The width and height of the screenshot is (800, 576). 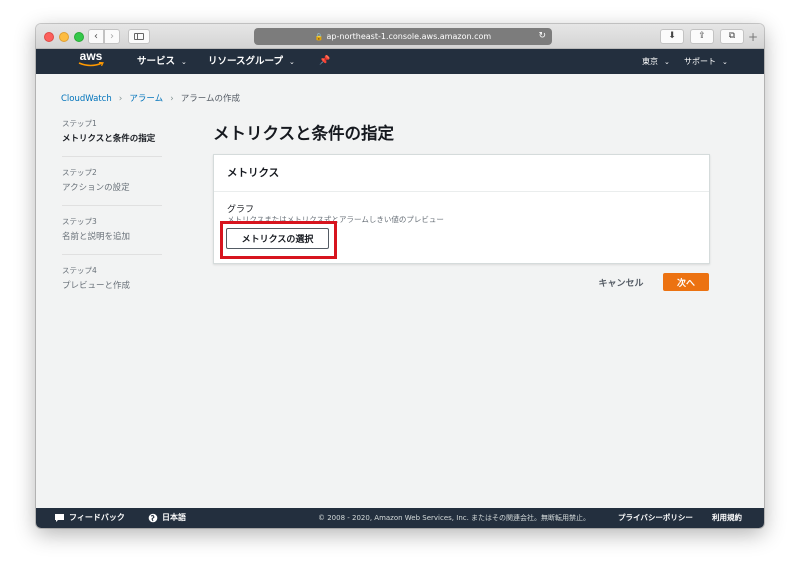 What do you see at coordinates (96, 36) in the screenshot?
I see `back-button: ‹` at bounding box center [96, 36].